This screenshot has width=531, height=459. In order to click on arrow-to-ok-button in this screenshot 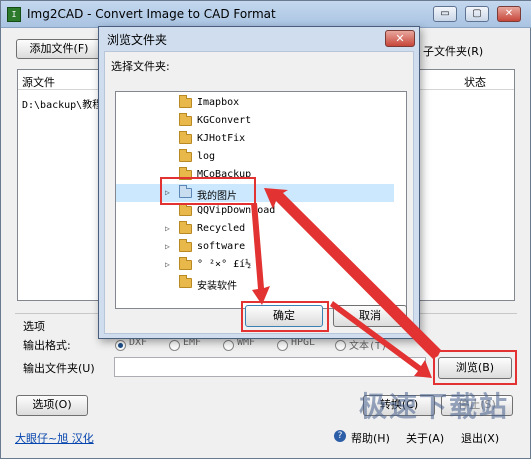, I will do `click(260, 254)`.